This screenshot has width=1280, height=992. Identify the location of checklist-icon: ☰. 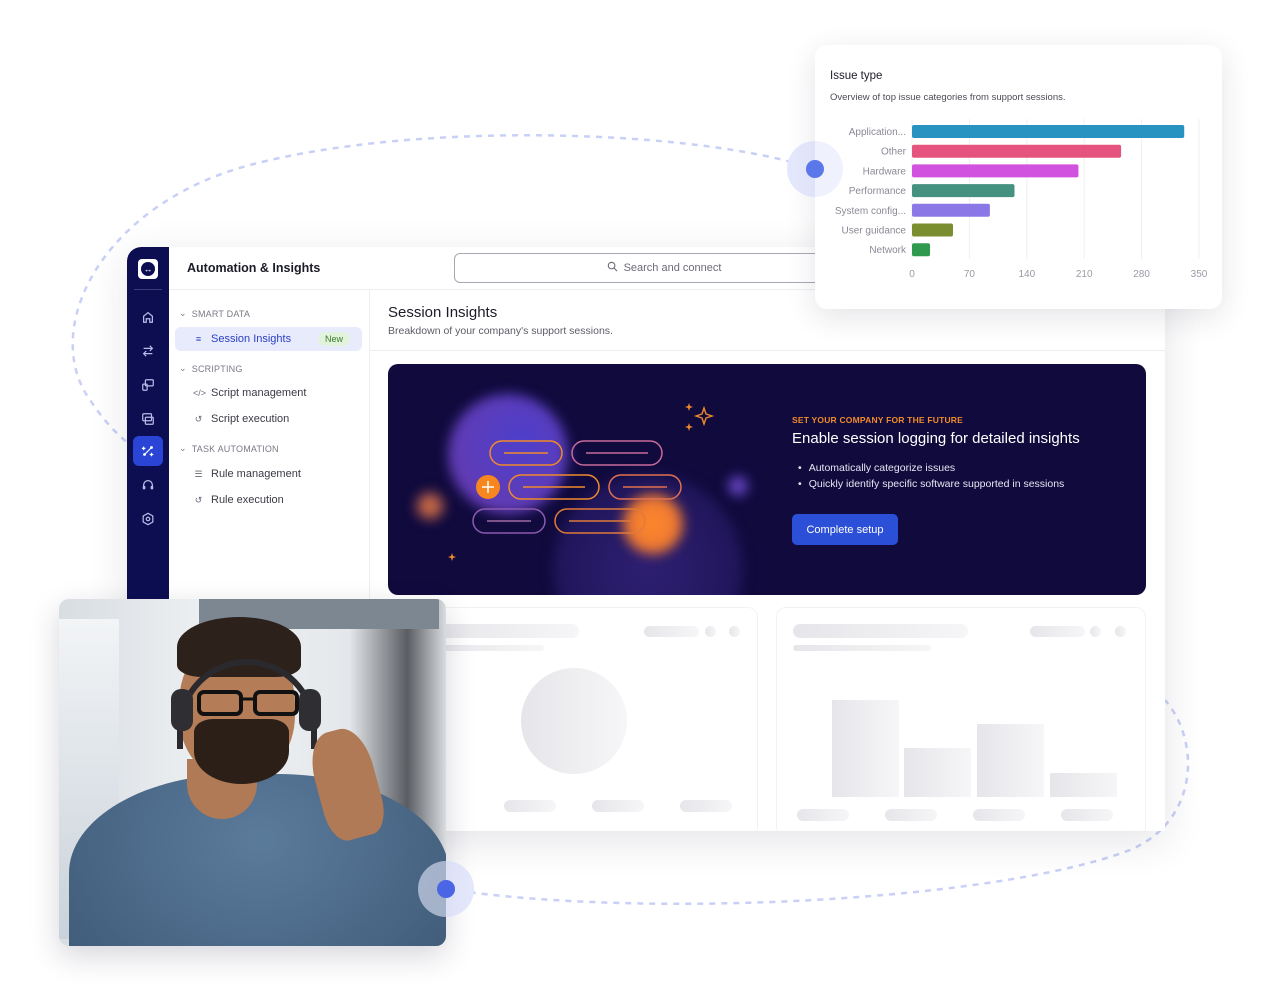
(198, 473).